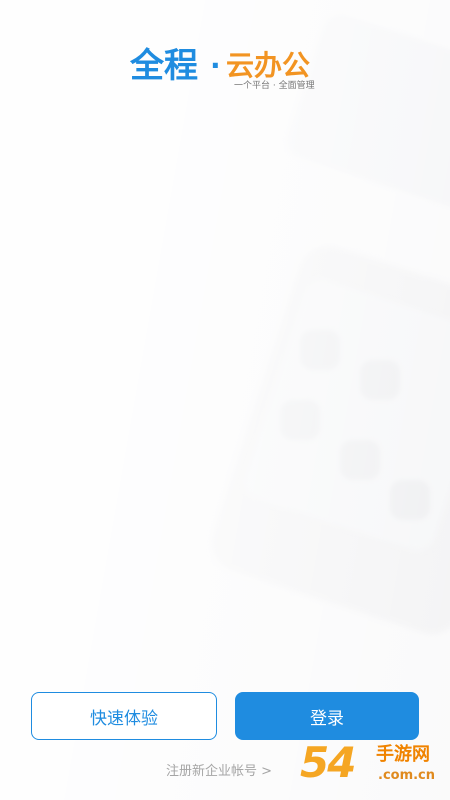 This screenshot has height=800, width=450. I want to click on quick-experience-button: 快速体验, so click(124, 716).